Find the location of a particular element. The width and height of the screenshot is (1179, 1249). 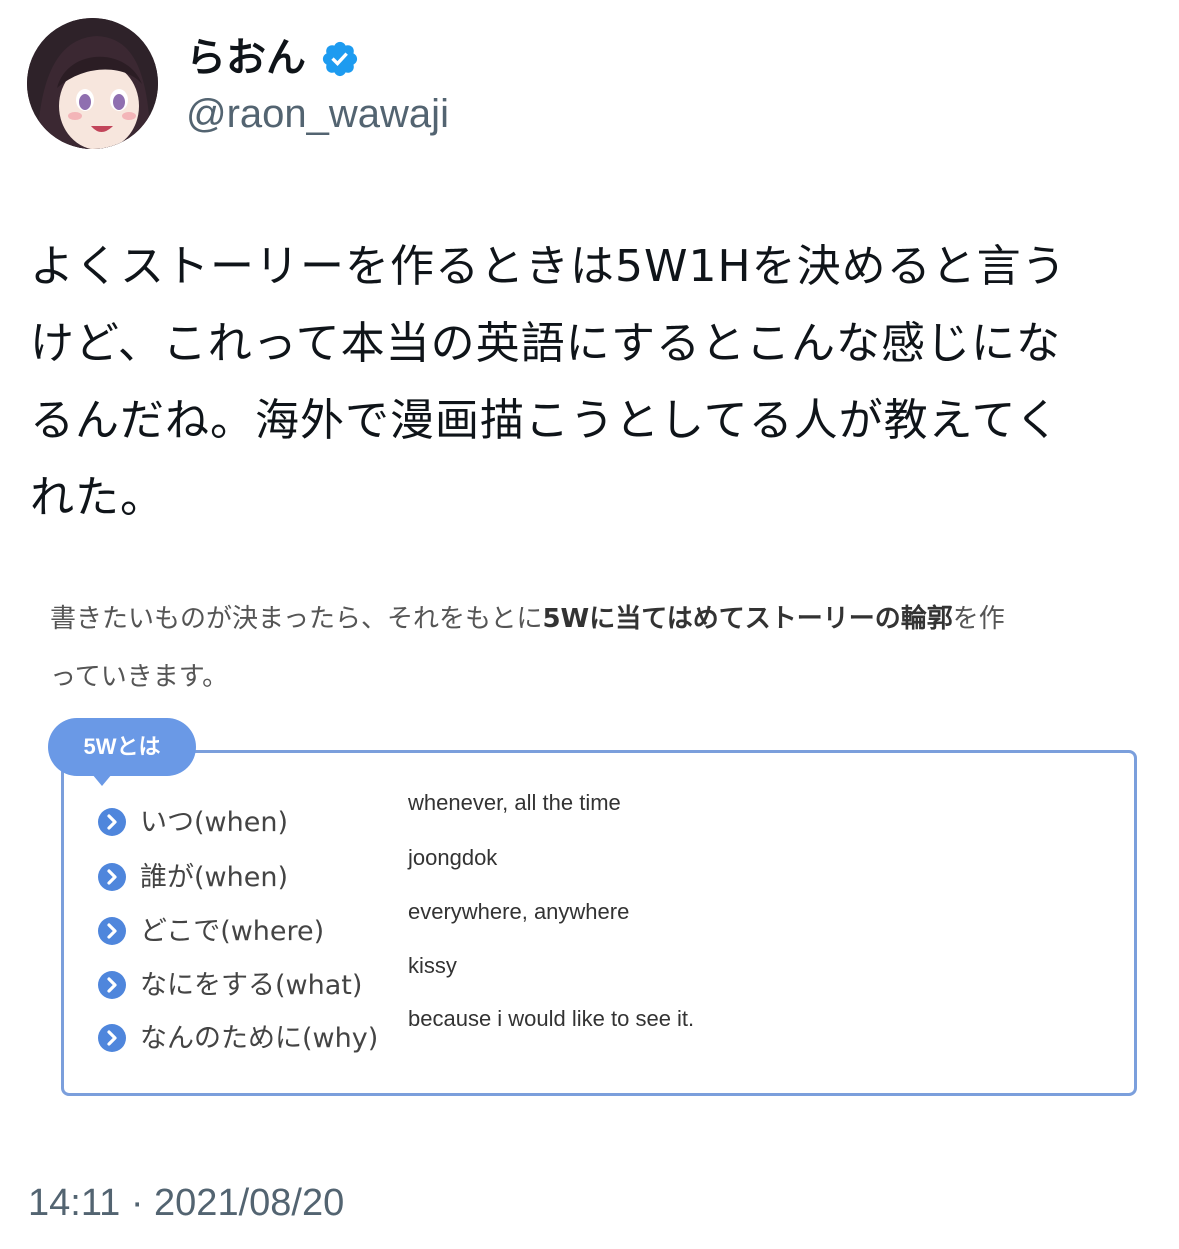

display-name: らおん is located at coordinates (273, 58).